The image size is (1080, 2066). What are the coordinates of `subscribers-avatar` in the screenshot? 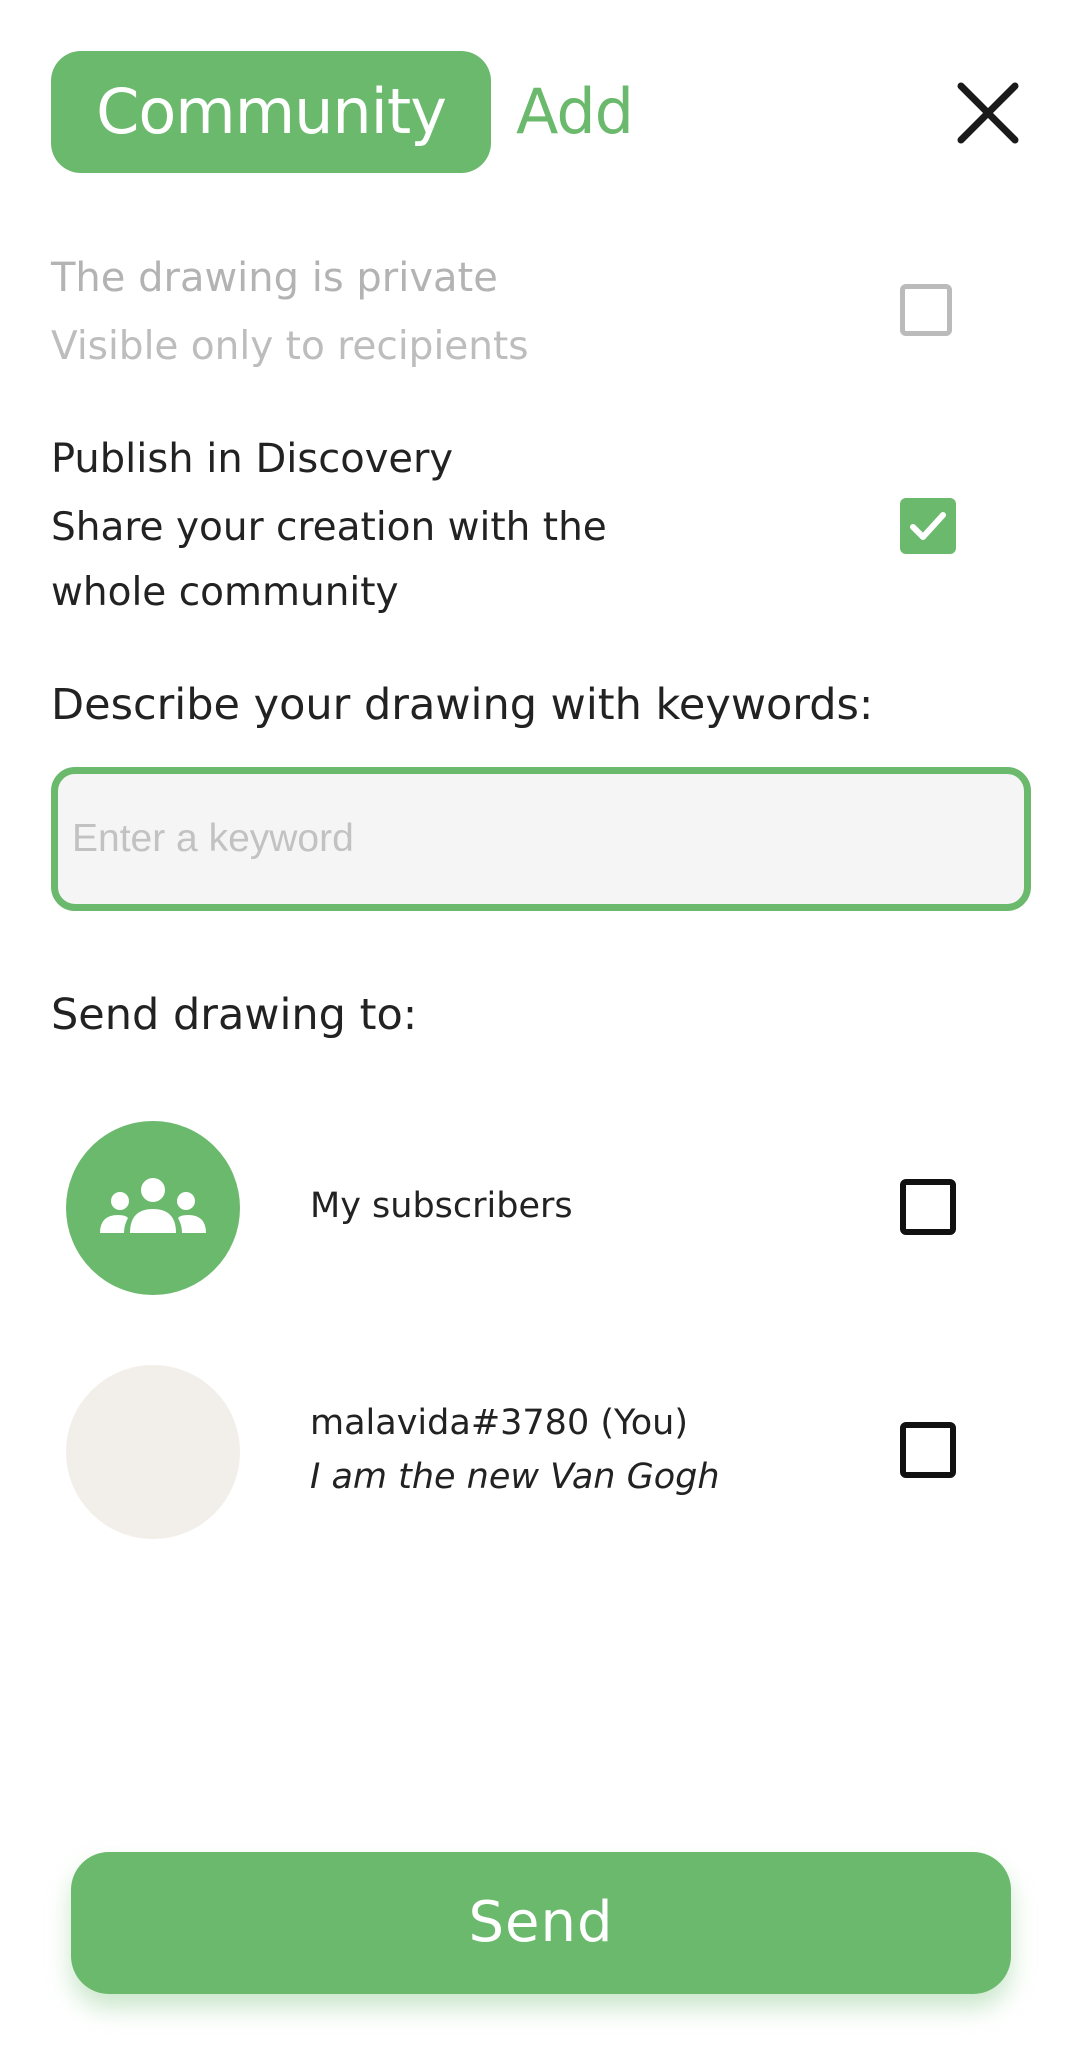 It's located at (153, 1208).